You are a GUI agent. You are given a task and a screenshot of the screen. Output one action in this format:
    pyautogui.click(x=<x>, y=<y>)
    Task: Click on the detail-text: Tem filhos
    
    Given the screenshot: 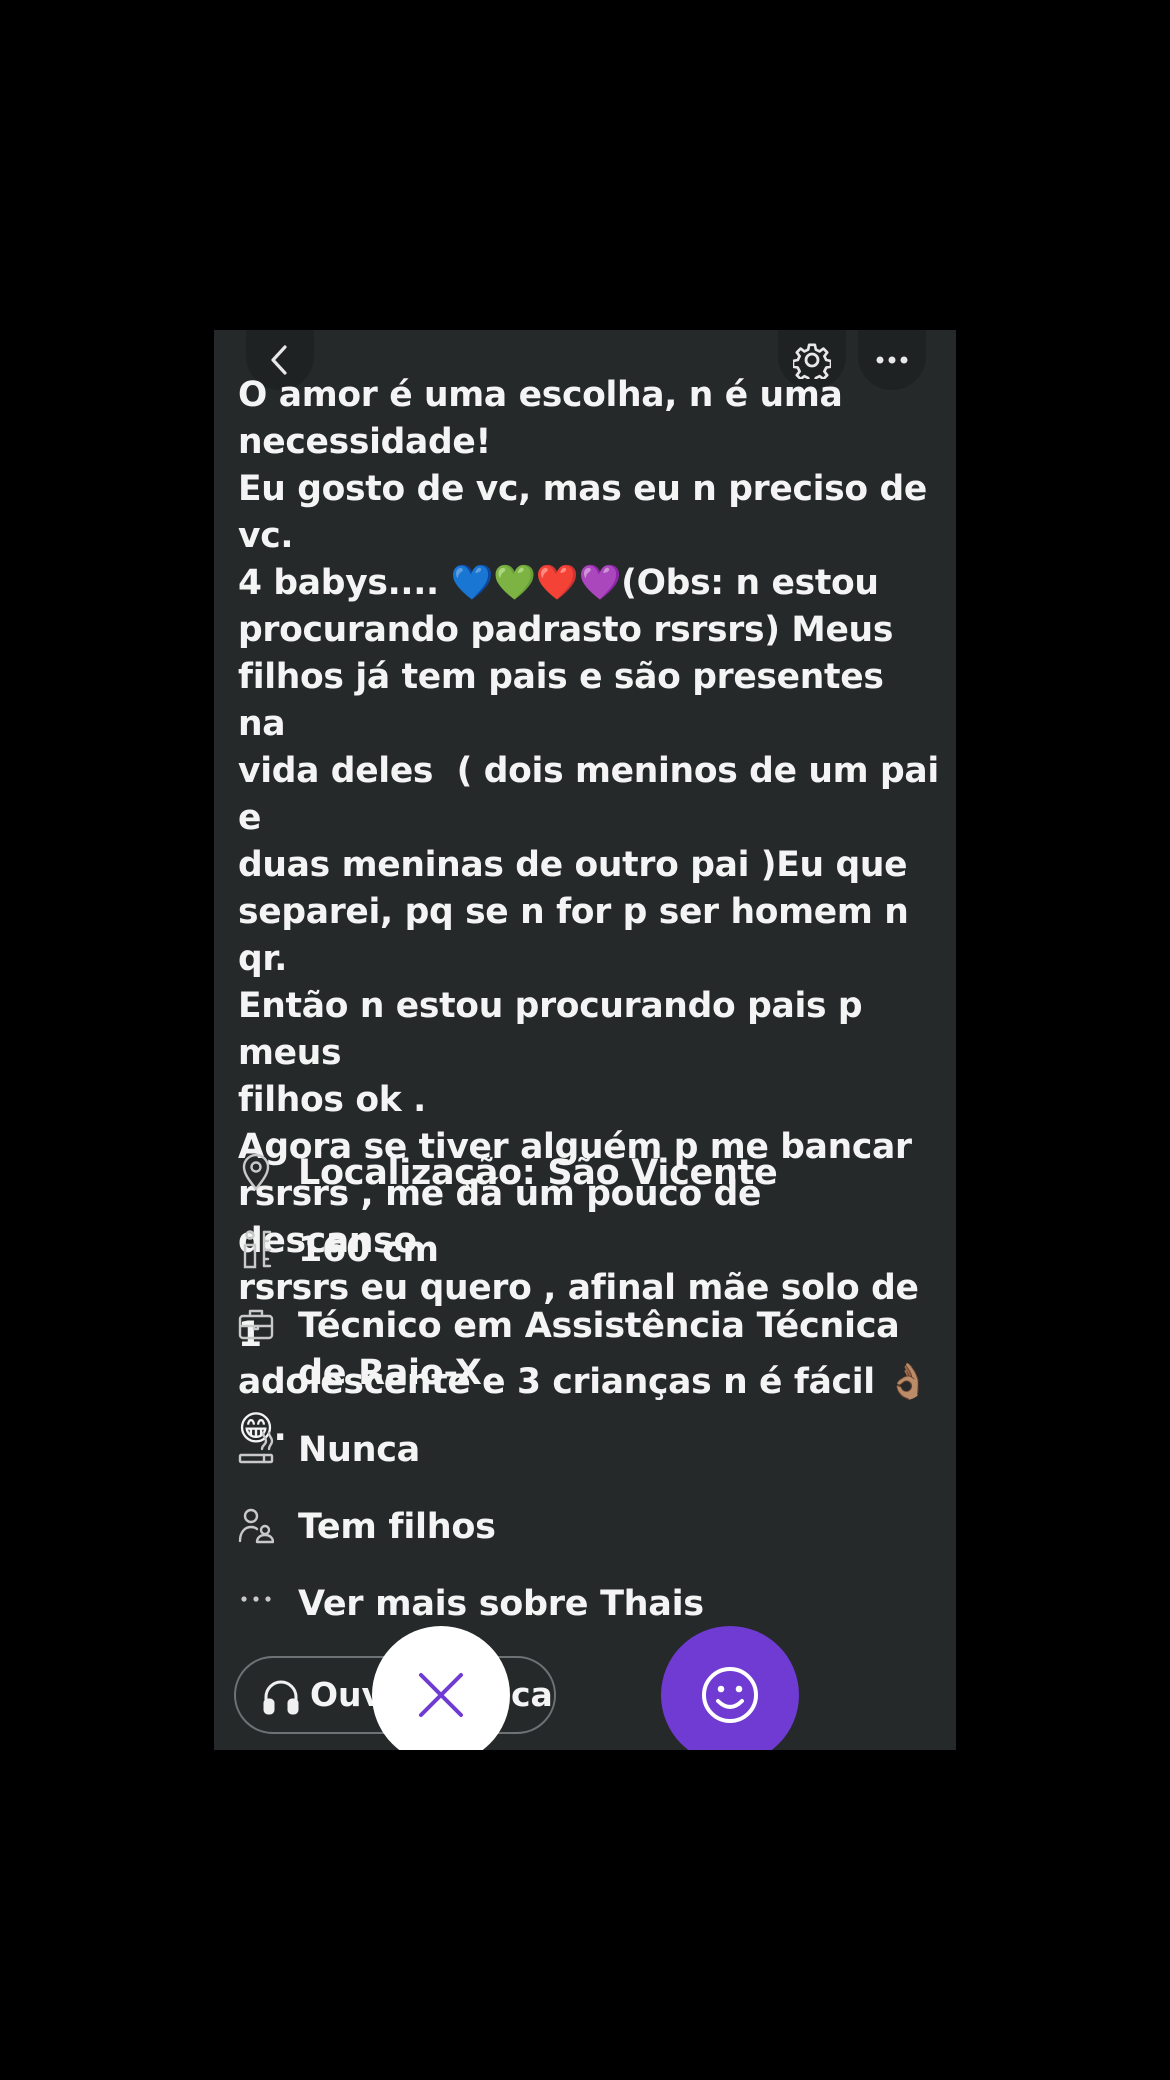 What is the action you would take?
    pyautogui.click(x=397, y=1527)
    